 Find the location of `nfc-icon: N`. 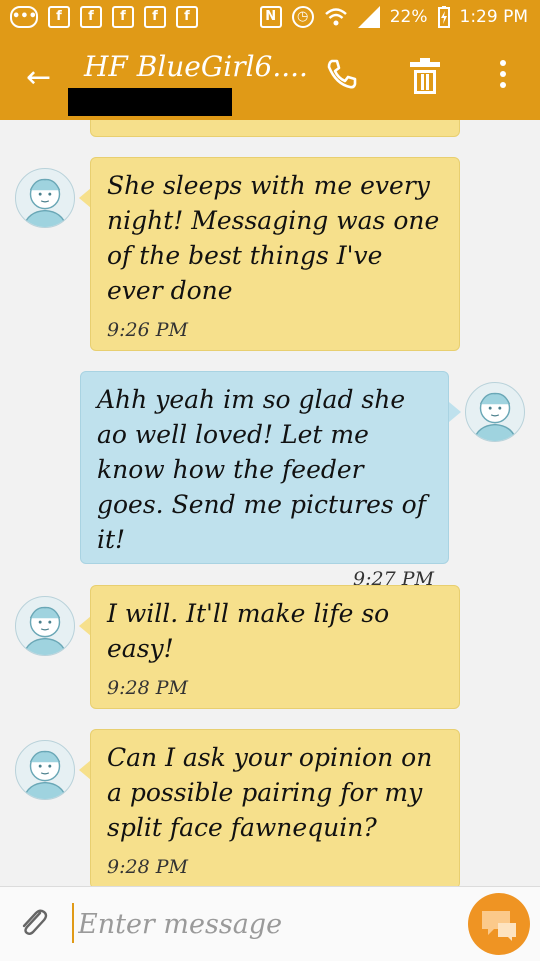

nfc-icon: N is located at coordinates (270, 17).